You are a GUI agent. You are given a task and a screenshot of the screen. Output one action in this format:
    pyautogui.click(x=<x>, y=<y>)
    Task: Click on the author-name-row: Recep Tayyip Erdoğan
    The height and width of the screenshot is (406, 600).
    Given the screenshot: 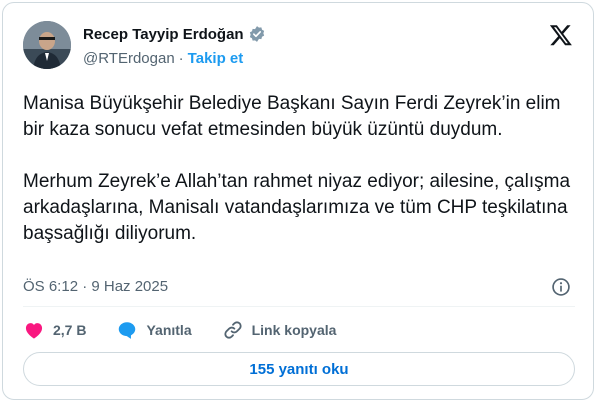 What is the action you would take?
    pyautogui.click(x=174, y=34)
    